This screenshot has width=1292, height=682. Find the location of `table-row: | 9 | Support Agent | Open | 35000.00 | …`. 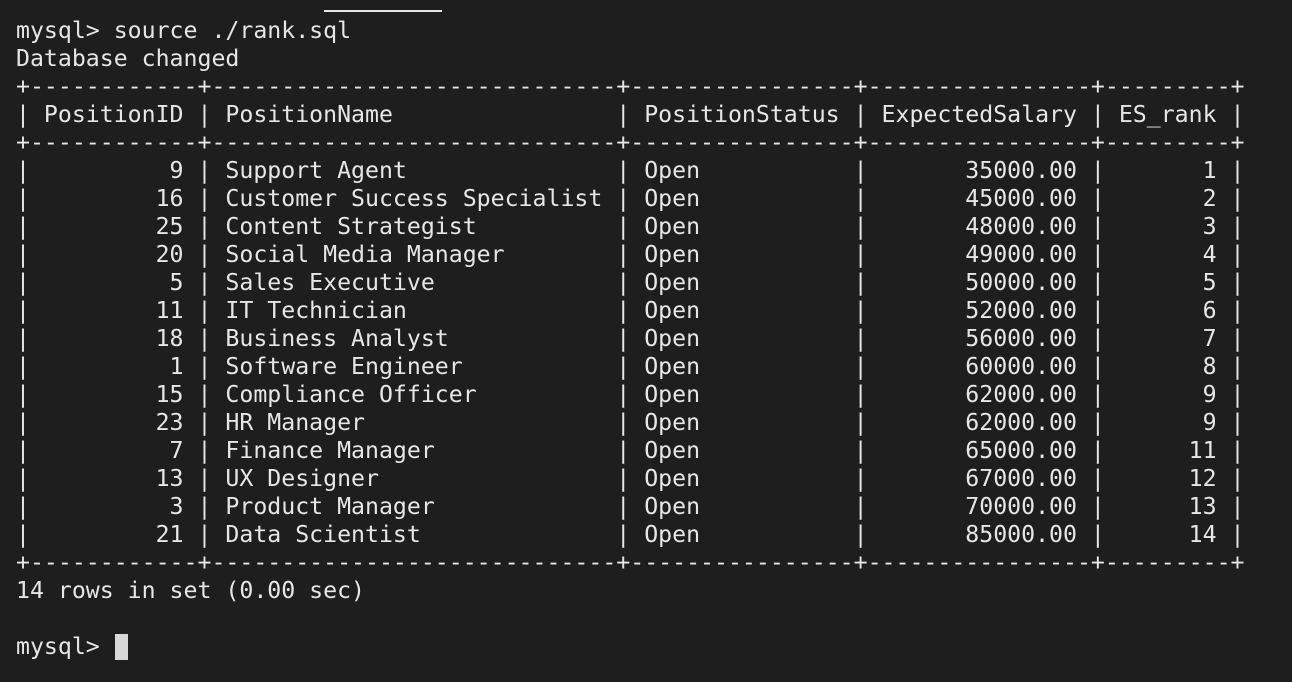

table-row: | 9 | Support Agent | Open | 35000.00 | … is located at coordinates (630, 170).